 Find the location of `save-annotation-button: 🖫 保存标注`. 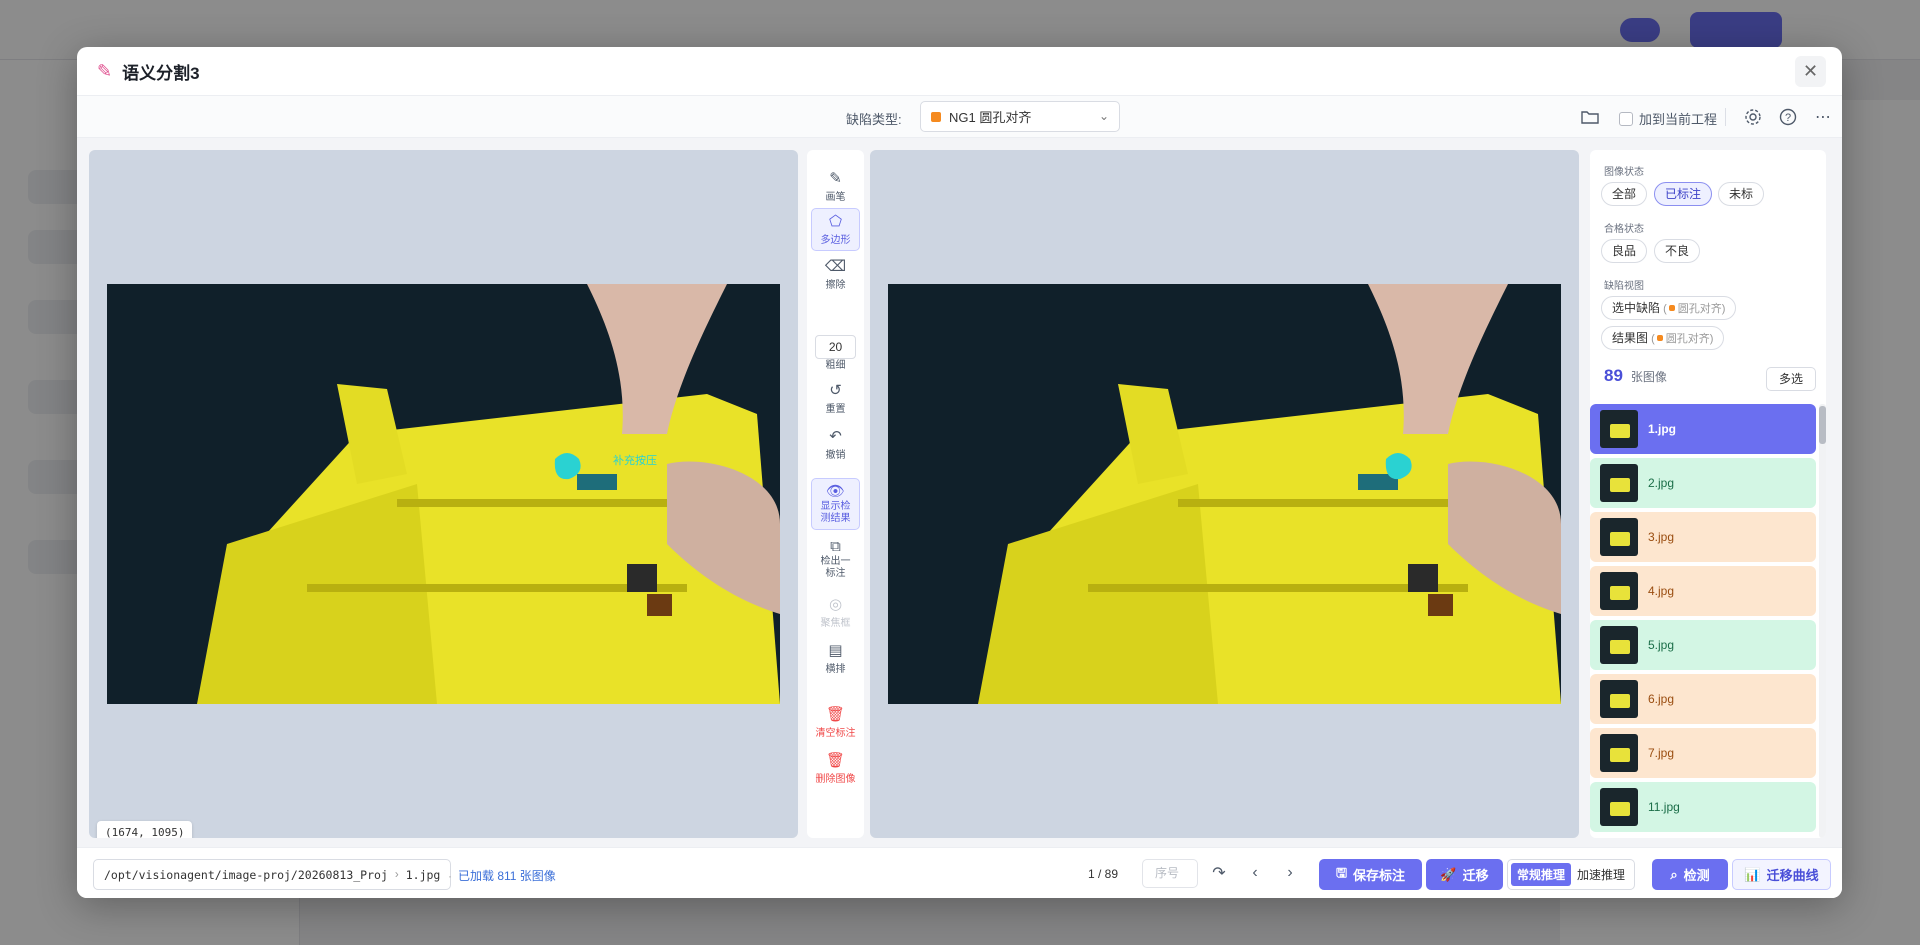

save-annotation-button: 🖫 保存标注 is located at coordinates (1370, 874).